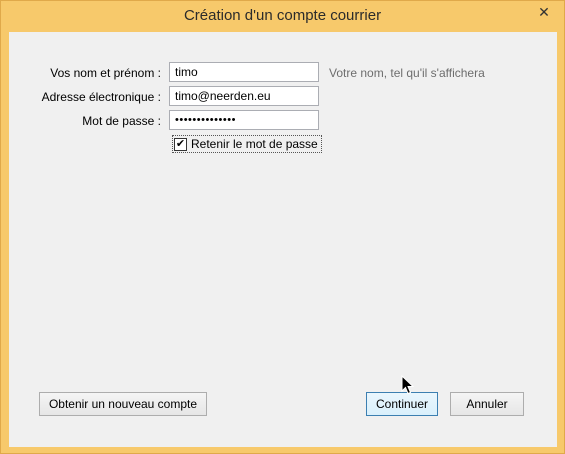  What do you see at coordinates (408, 385) in the screenshot?
I see `mouse-cursor-icon` at bounding box center [408, 385].